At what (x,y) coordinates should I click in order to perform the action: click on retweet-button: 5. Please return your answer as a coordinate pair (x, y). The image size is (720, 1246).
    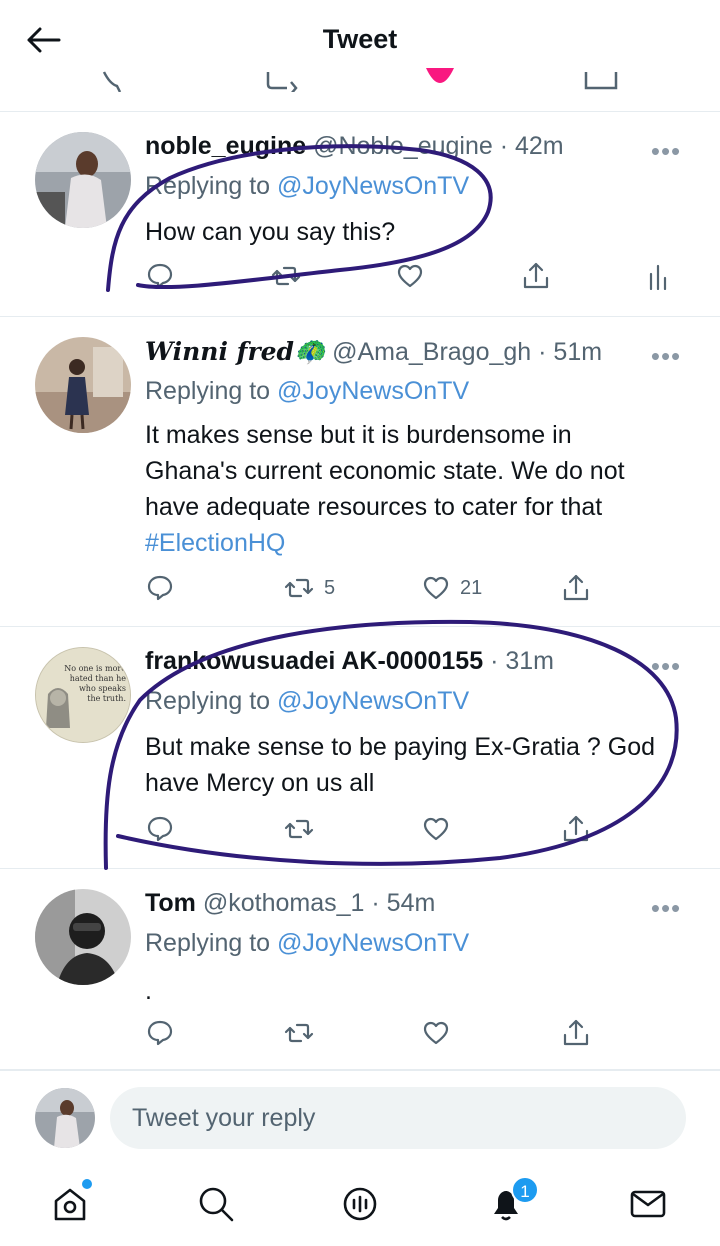
    Looking at the image, I should click on (309, 588).